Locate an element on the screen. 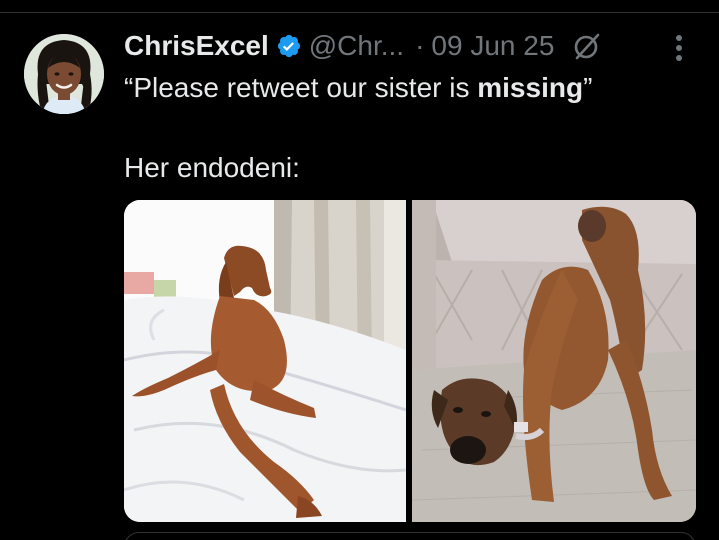  tweet-text-close: ” is located at coordinates (588, 87).